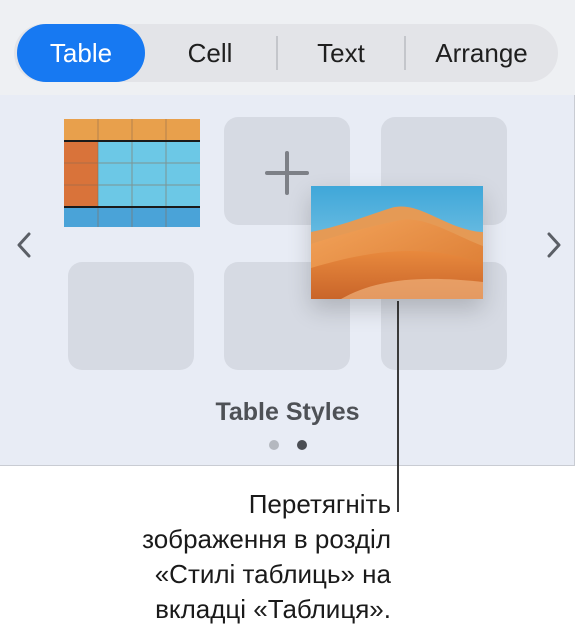  What do you see at coordinates (341, 53) in the screenshot?
I see `tab-text: Text` at bounding box center [341, 53].